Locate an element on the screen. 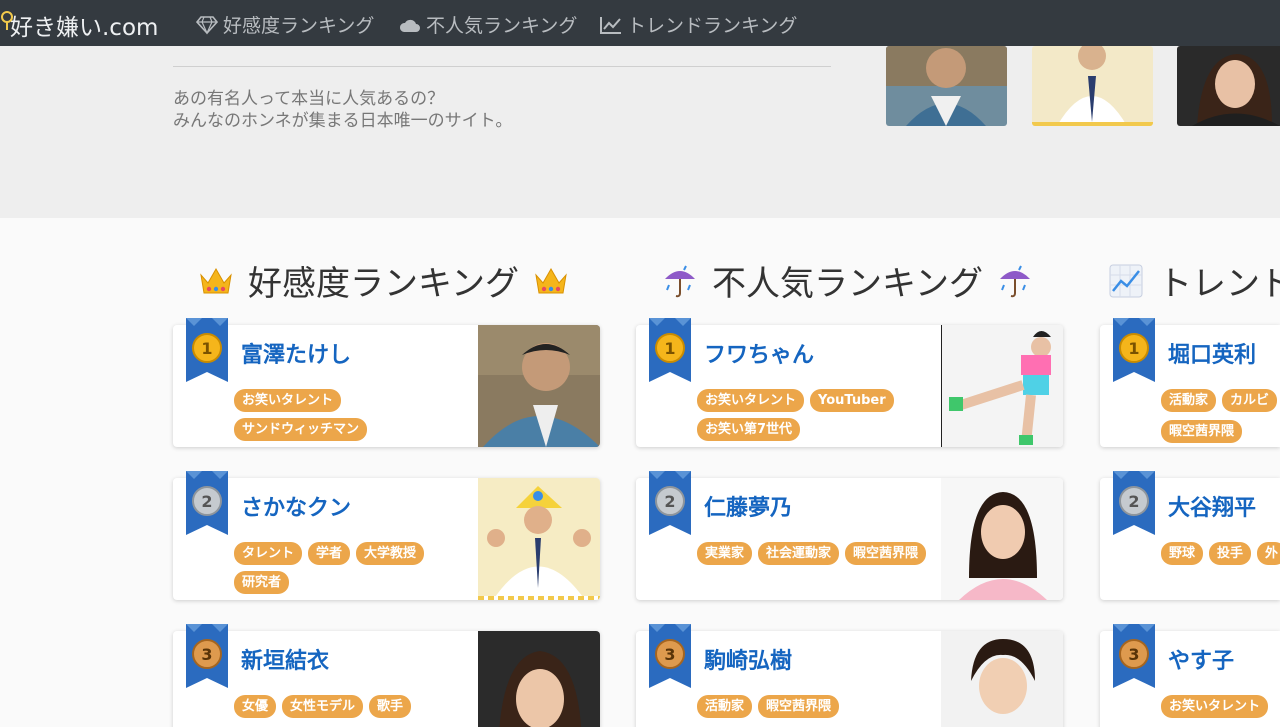 This screenshot has height=727, width=1280. celebrity-name: 大谷翔平 is located at coordinates (1212, 506).